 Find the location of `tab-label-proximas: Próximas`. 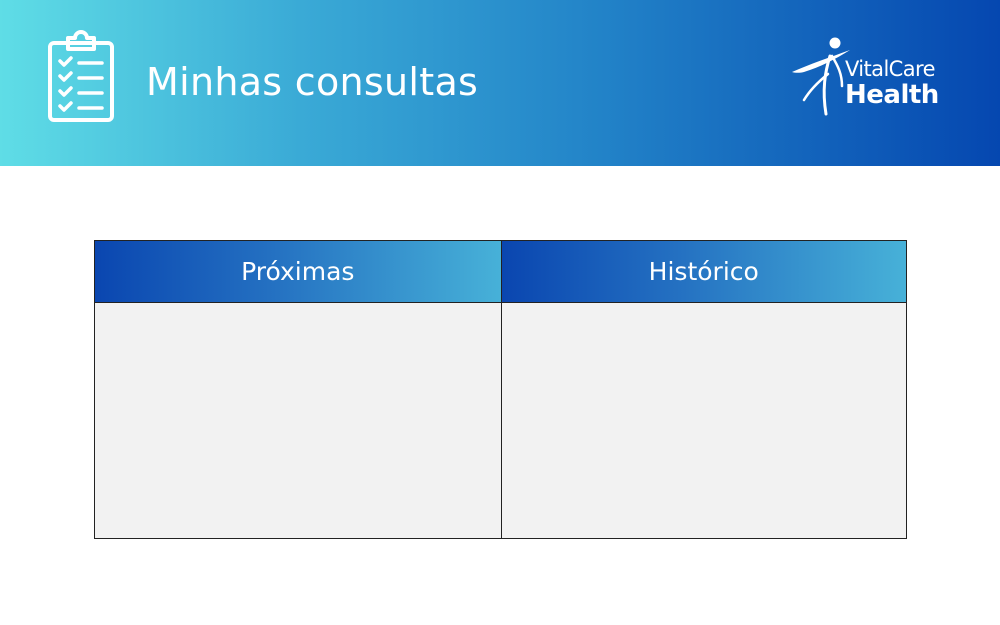

tab-label-proximas: Próximas is located at coordinates (298, 271).